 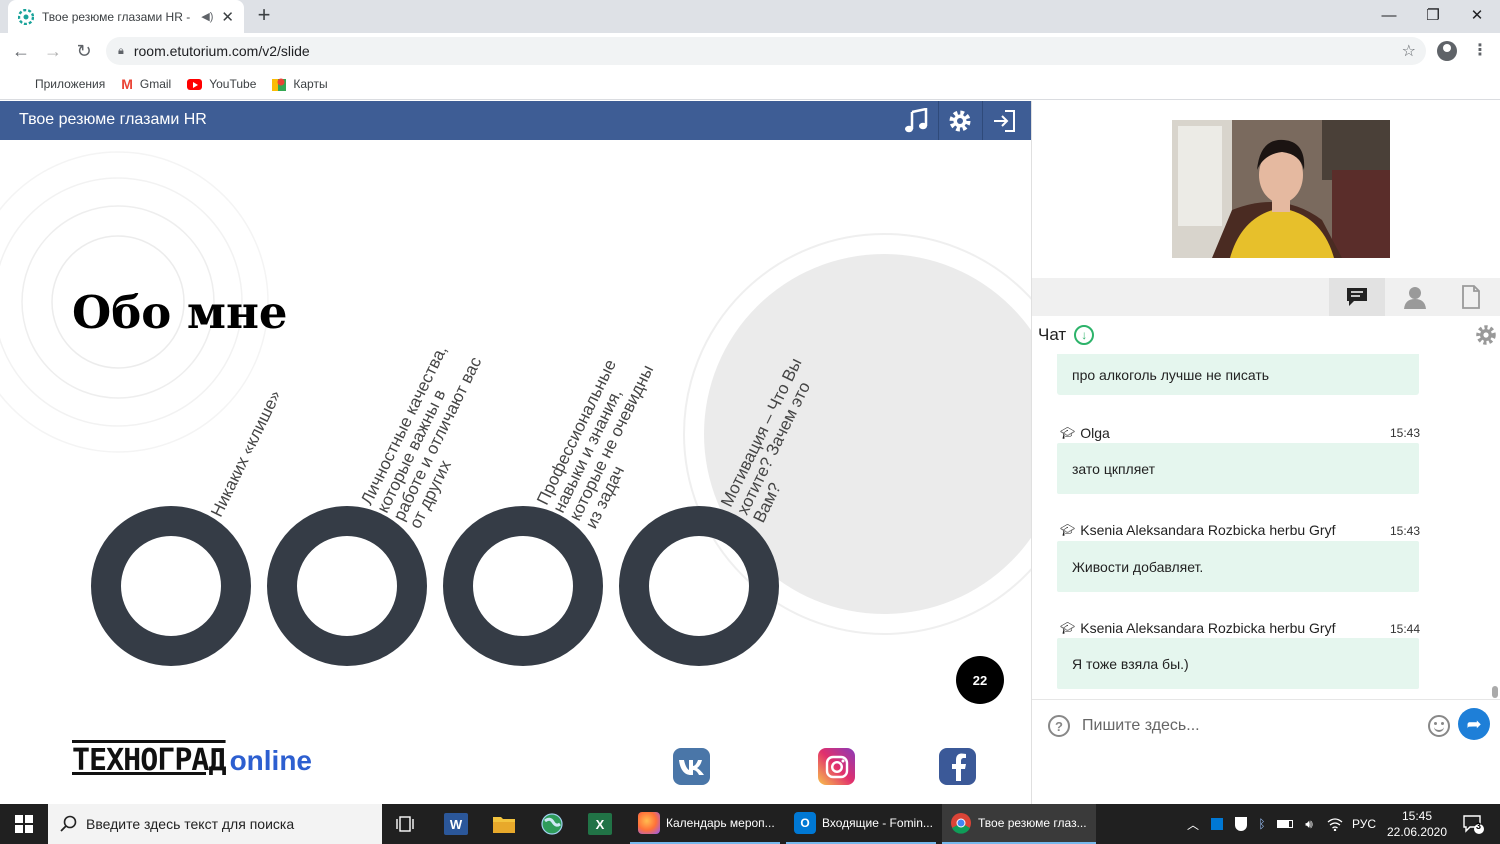 What do you see at coordinates (1364, 824) in the screenshot?
I see `language-indicator: РУС` at bounding box center [1364, 824].